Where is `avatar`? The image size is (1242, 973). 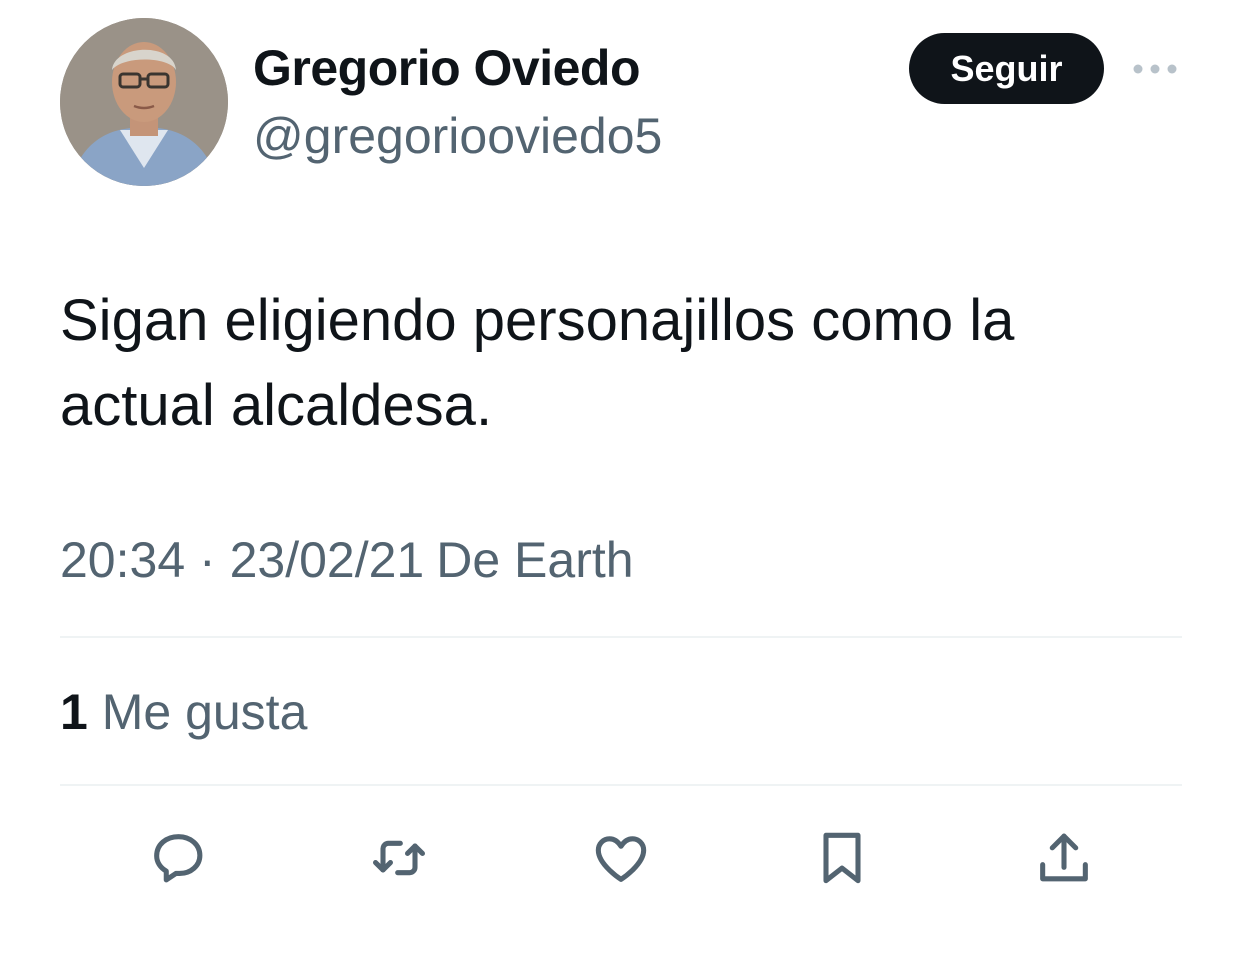
avatar is located at coordinates (144, 102).